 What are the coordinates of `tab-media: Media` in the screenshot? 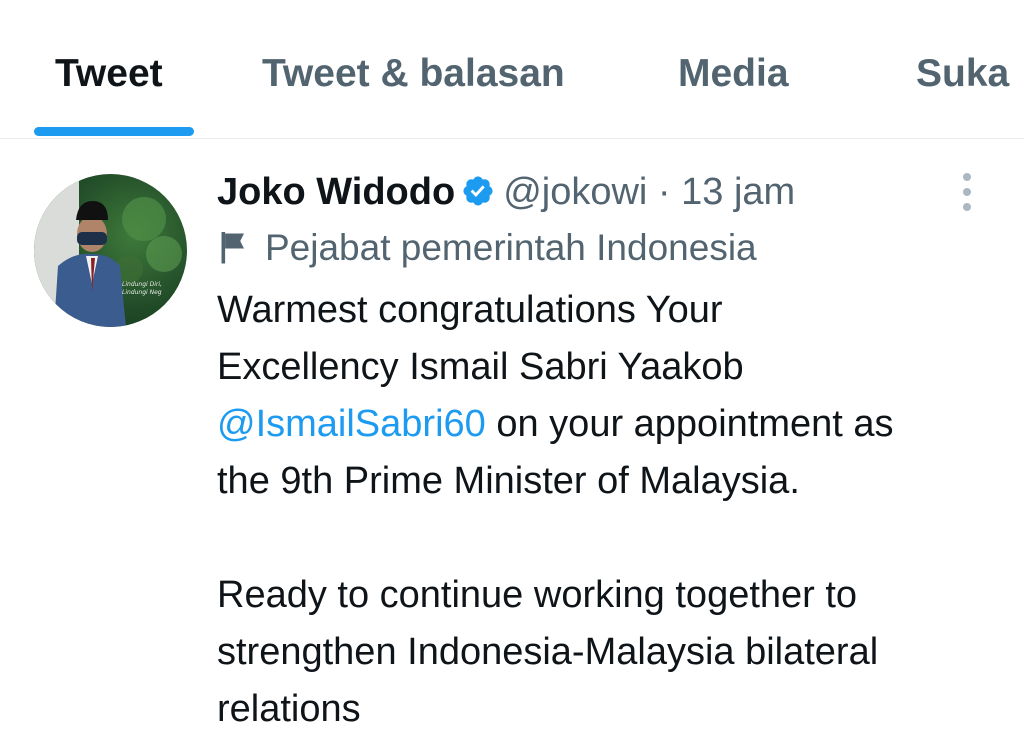 It's located at (733, 74).